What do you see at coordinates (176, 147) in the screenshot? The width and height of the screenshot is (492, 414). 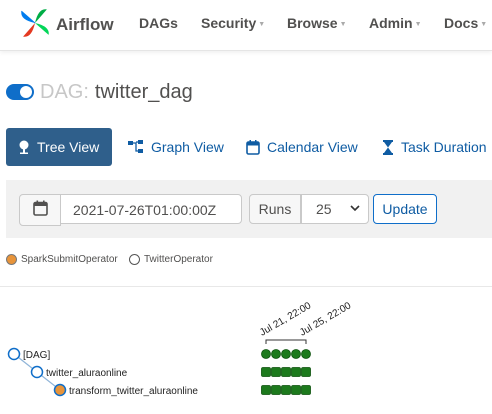 I see `tab-graph-view: Graph View` at bounding box center [176, 147].